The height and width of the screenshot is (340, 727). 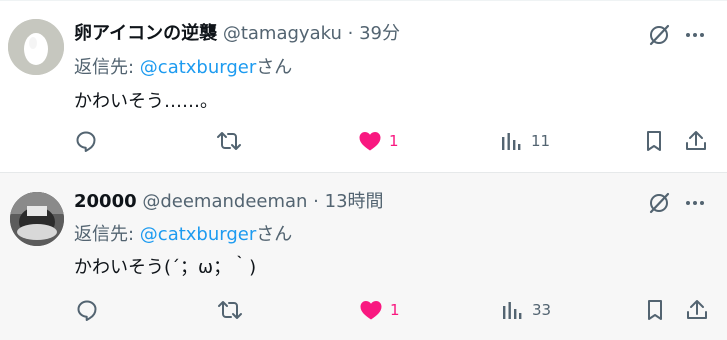 I want to click on timestamp: 13時間, so click(x=354, y=201).